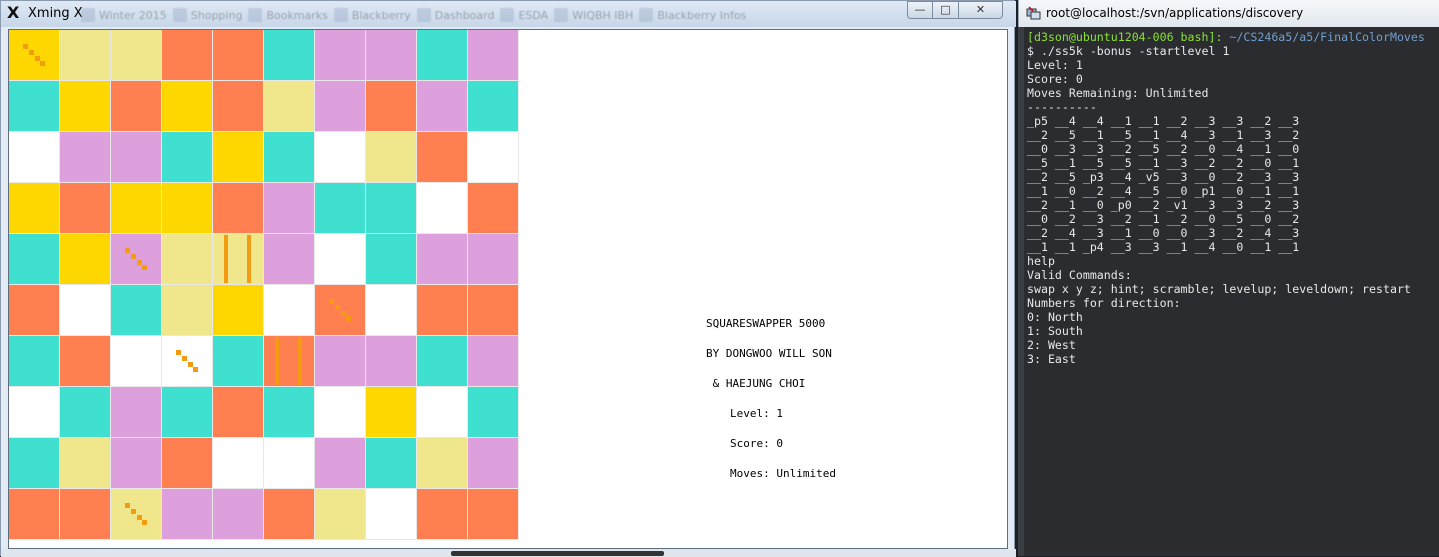 Image resolution: width=1439 pixels, height=557 pixels. What do you see at coordinates (945, 10) in the screenshot?
I see `maximize-button: □` at bounding box center [945, 10].